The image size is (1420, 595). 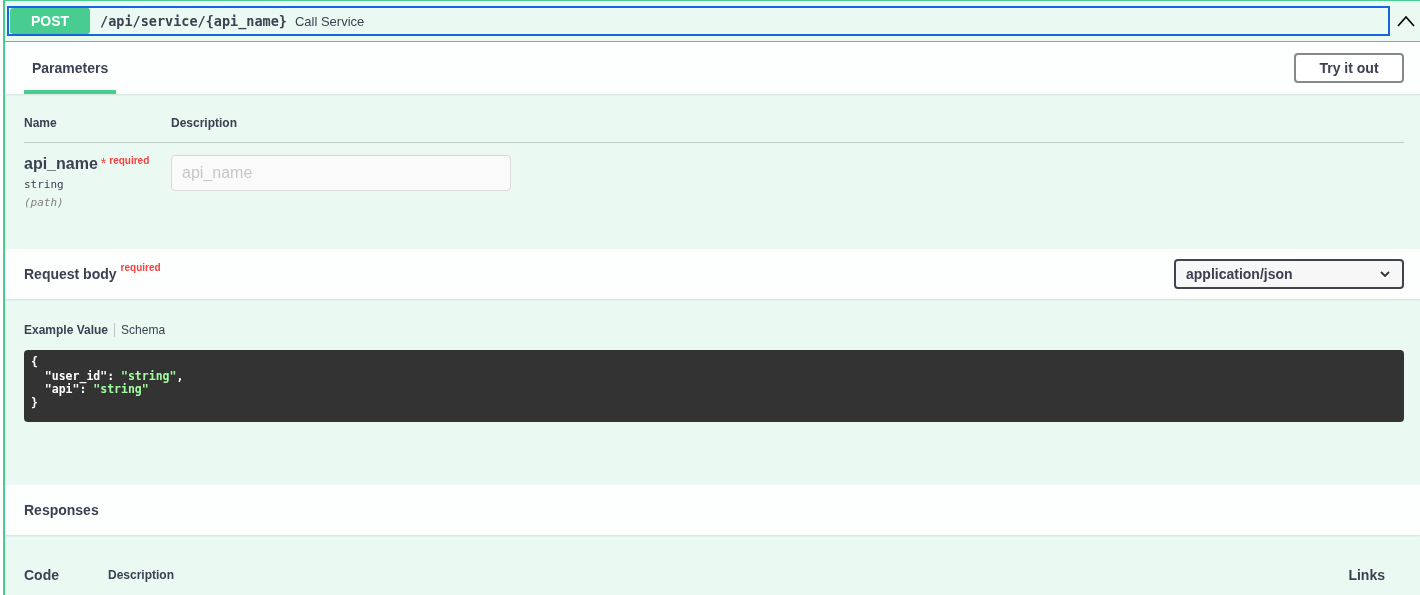 What do you see at coordinates (44, 184) in the screenshot?
I see `parameter-type: string` at bounding box center [44, 184].